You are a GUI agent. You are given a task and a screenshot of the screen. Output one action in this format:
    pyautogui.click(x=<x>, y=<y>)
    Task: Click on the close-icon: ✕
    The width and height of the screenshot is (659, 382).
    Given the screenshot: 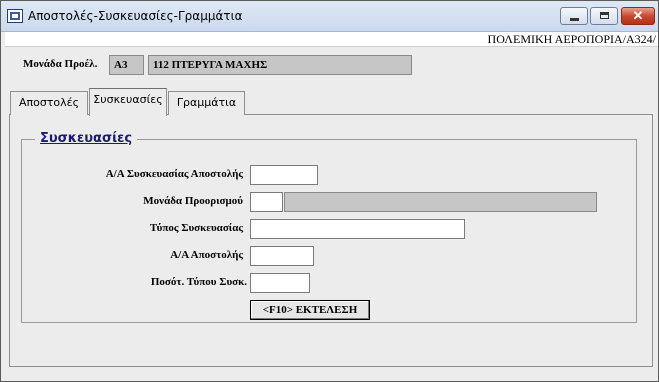 What is the action you would take?
    pyautogui.click(x=638, y=15)
    